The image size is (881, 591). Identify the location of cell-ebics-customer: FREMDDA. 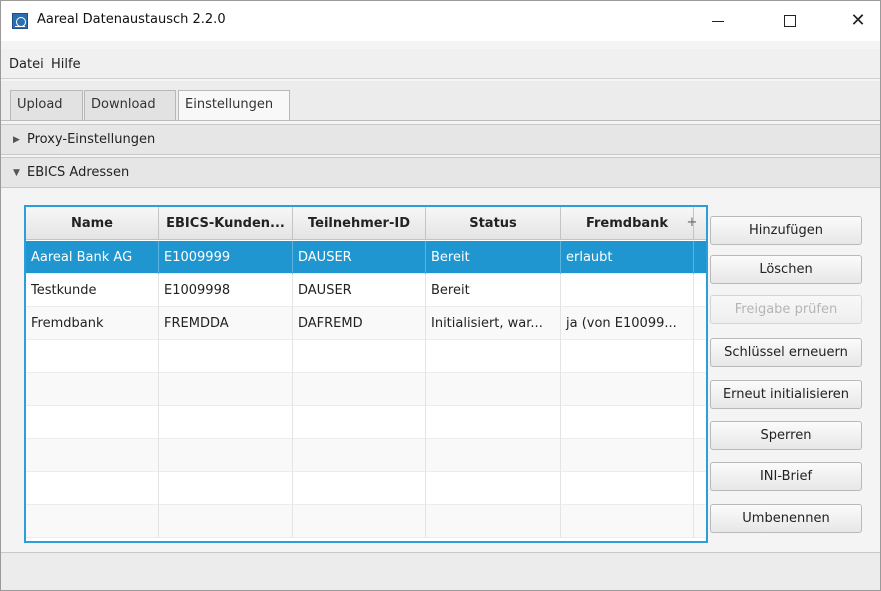
(226, 323).